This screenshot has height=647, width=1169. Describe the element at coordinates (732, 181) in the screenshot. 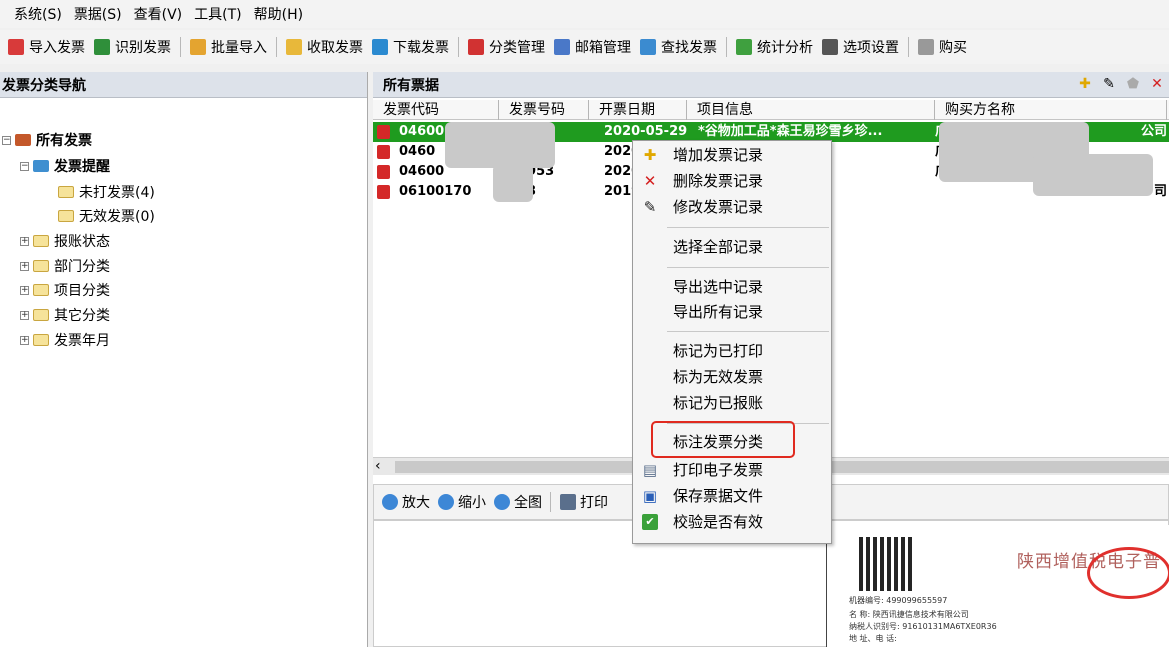

I see `context-item-2: ✕ 删除发票记录` at that location.